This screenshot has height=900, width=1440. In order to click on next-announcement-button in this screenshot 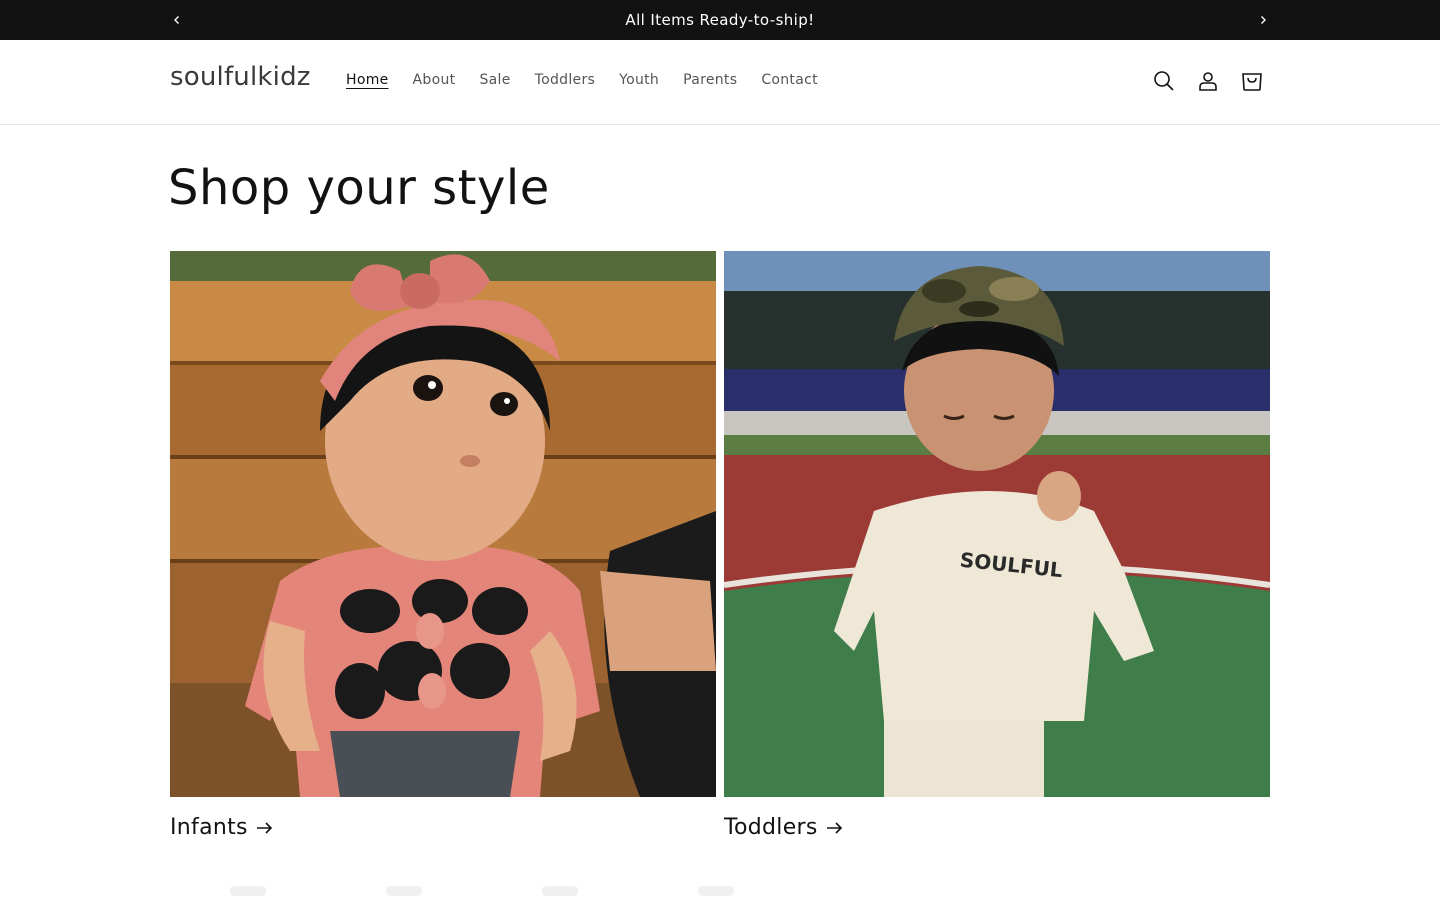, I will do `click(1263, 20)`.